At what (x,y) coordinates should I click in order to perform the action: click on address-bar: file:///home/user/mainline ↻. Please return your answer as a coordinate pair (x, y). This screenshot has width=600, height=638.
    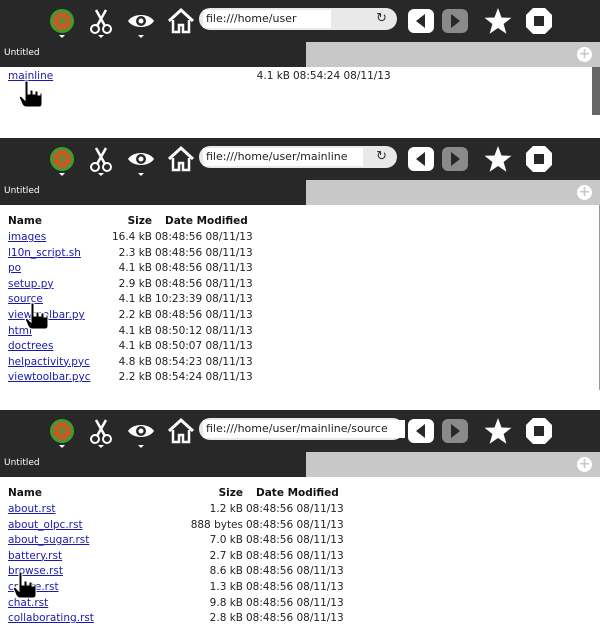
    Looking at the image, I should click on (298, 157).